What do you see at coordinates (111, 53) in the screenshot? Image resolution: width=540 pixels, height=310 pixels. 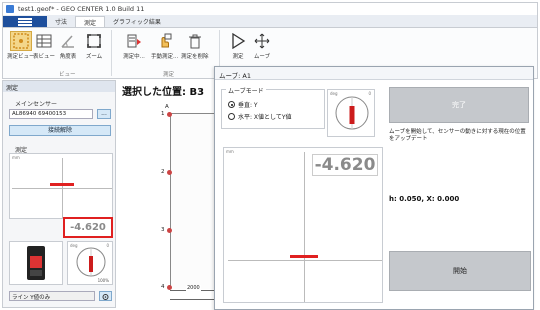 I see `ribbon-divider` at bounding box center [111, 53].